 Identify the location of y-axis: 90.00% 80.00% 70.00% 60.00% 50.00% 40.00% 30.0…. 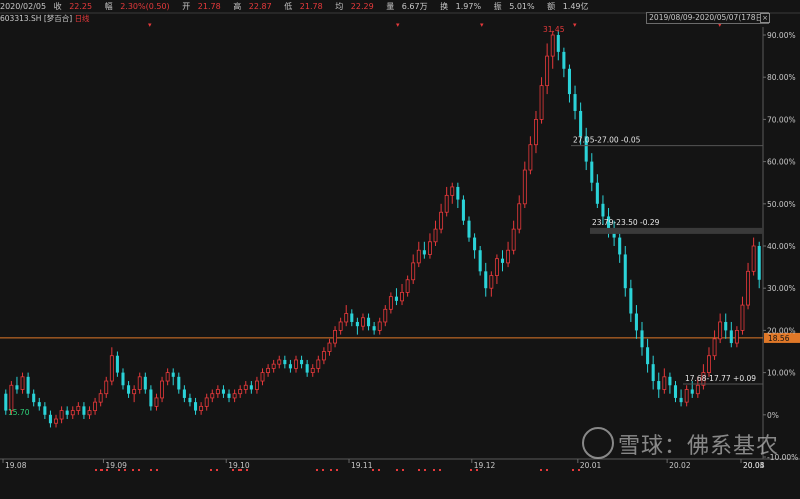
(782, 246).